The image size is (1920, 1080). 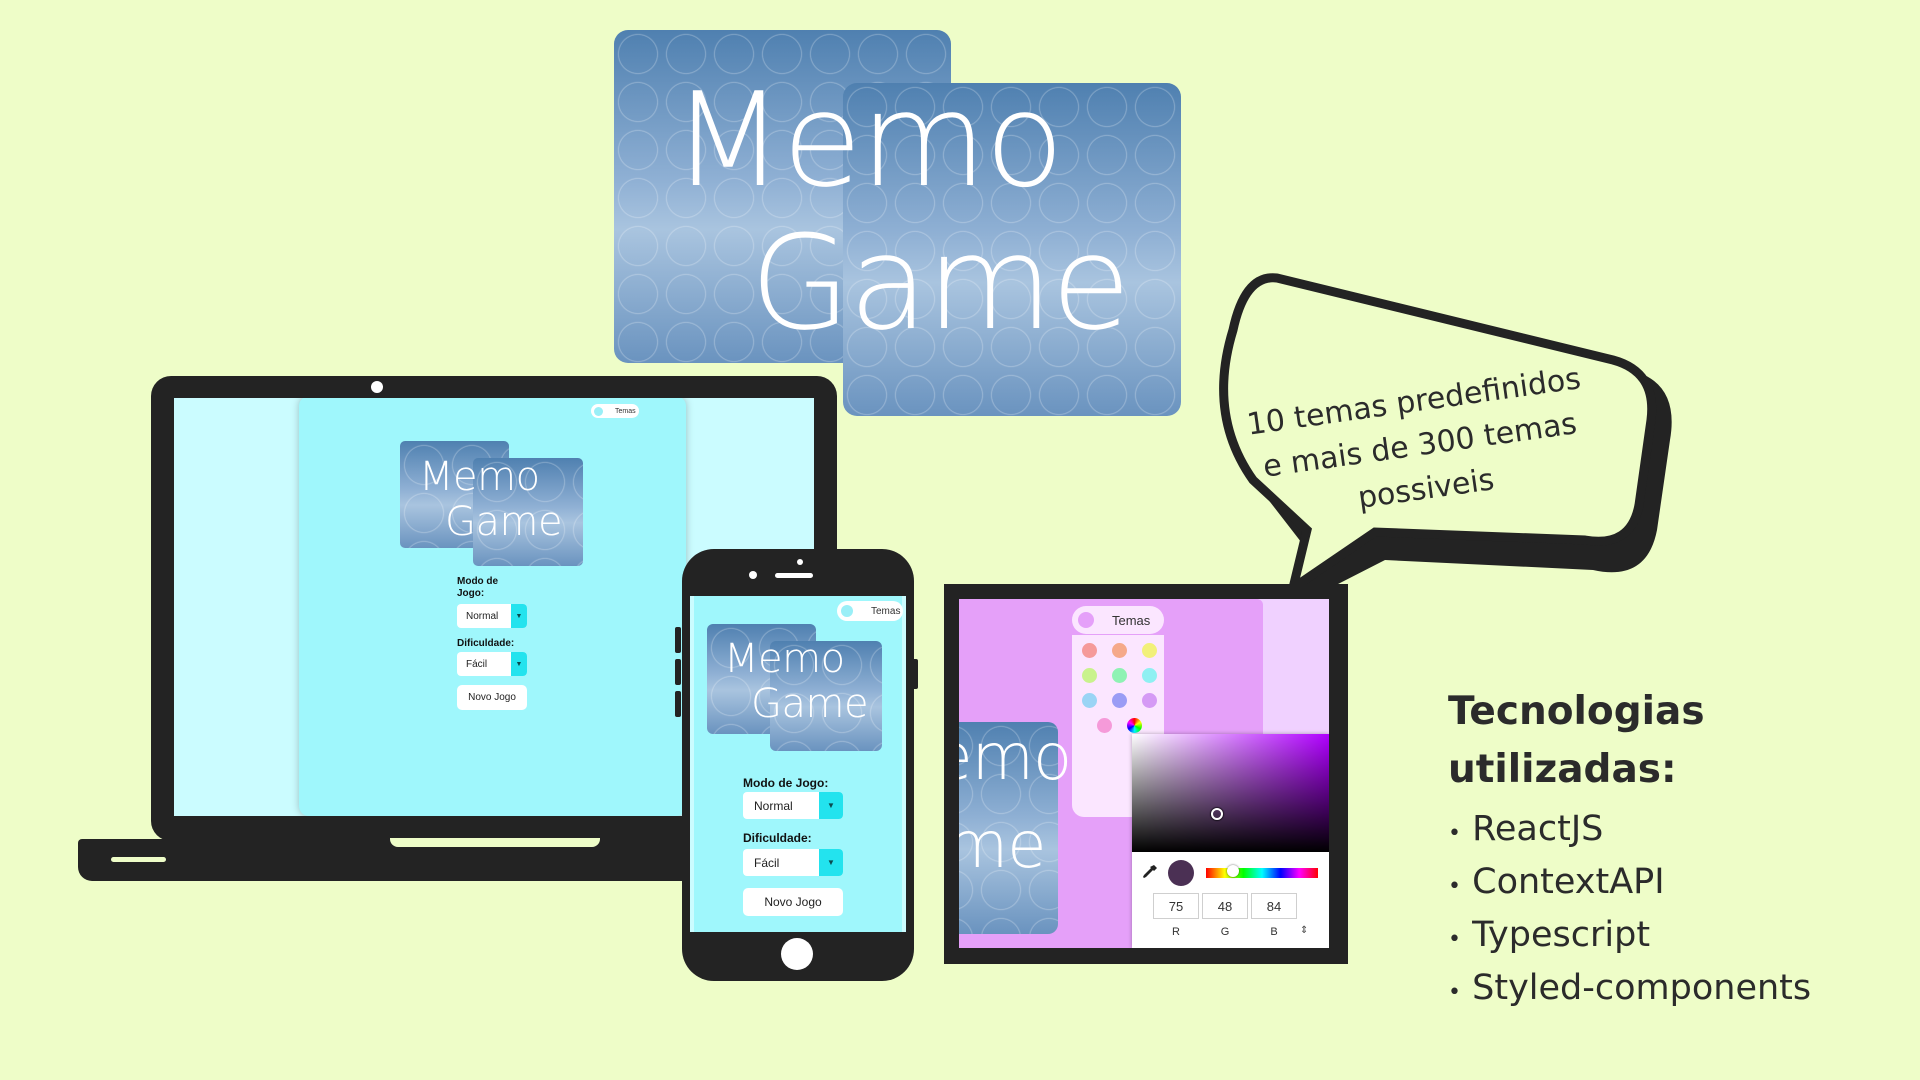 What do you see at coordinates (138, 859) in the screenshot?
I see `laptop-base-stripe` at bounding box center [138, 859].